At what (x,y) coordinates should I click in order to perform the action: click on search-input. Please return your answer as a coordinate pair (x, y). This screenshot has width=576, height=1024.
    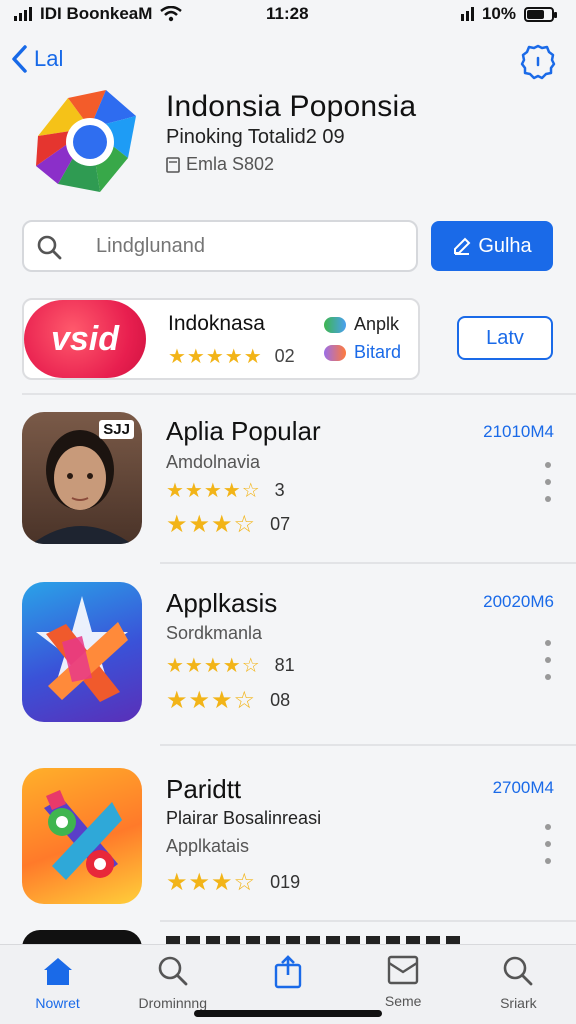
    Looking at the image, I should click on (226, 246).